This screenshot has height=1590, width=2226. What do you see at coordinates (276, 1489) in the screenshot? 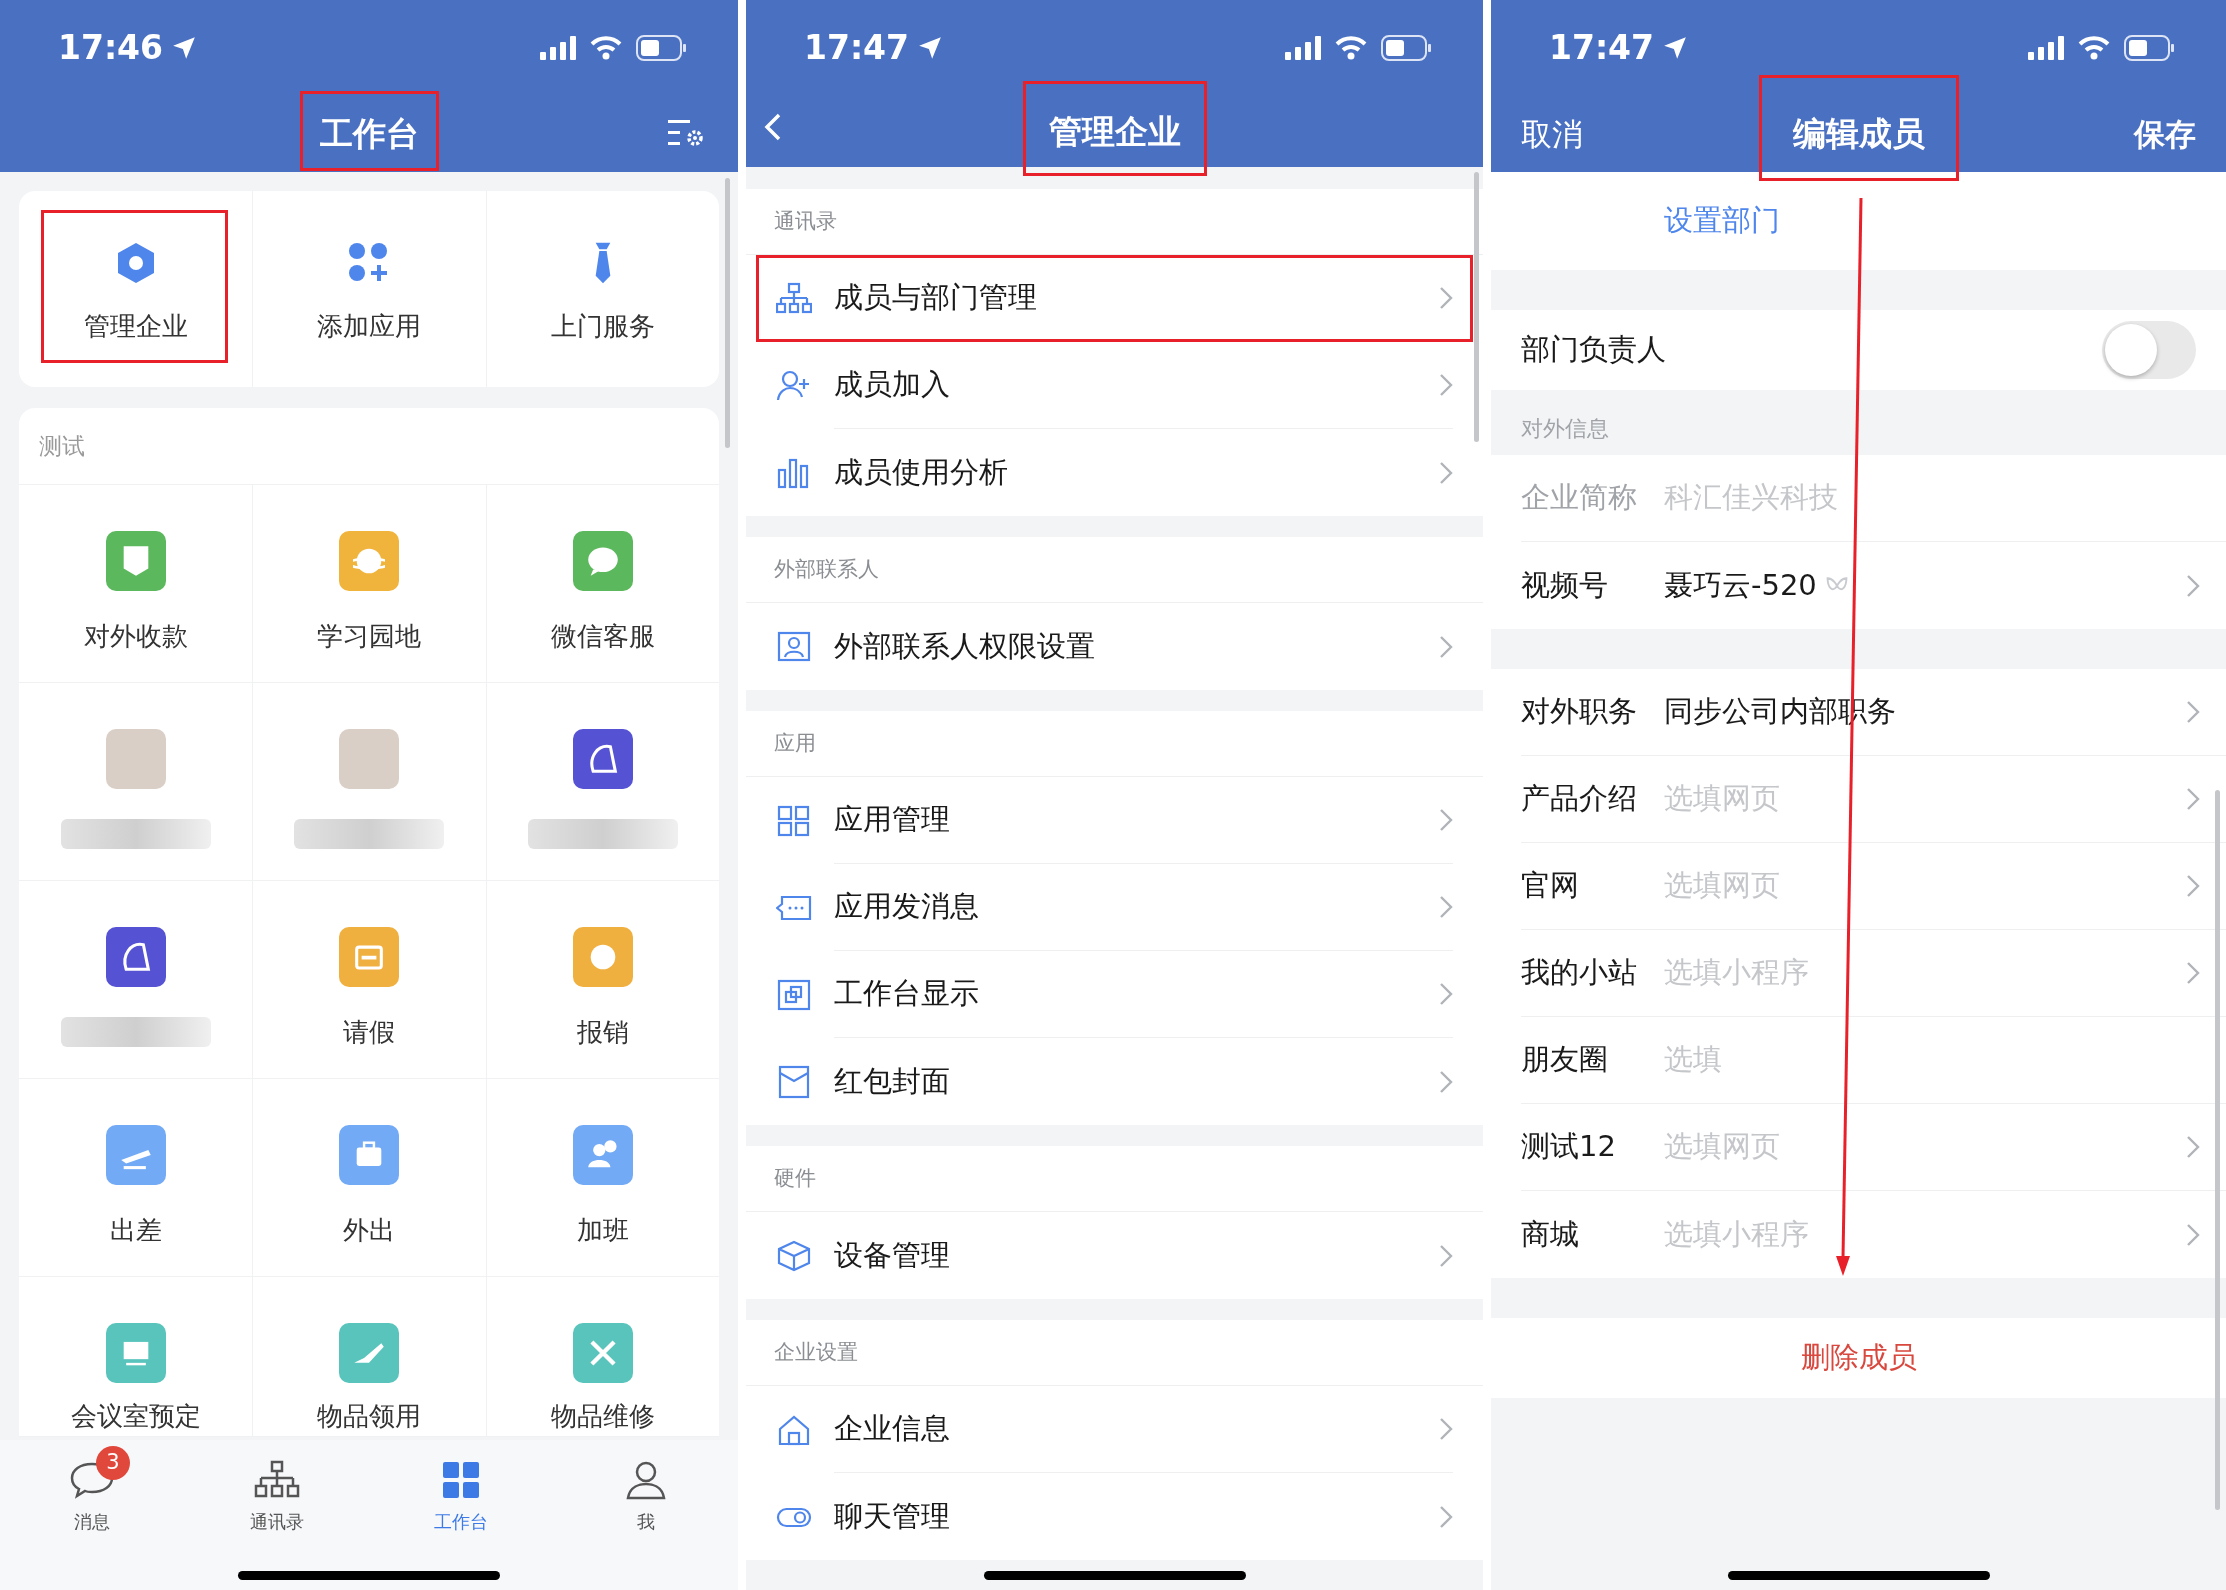
I see `tab-item: 通讯录` at bounding box center [276, 1489].